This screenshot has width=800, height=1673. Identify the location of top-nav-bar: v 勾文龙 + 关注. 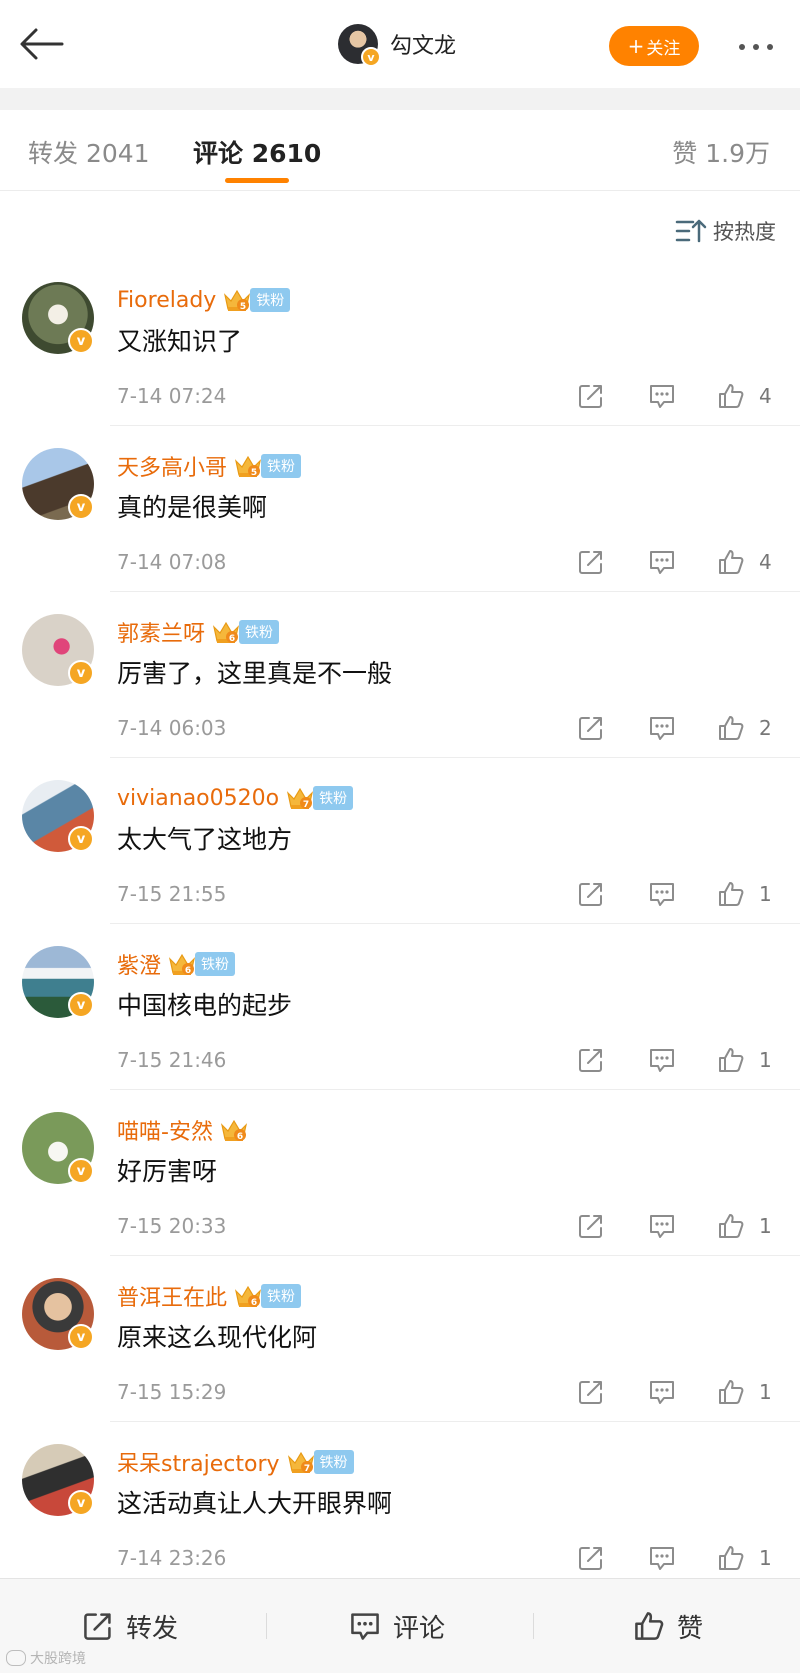
(400, 44).